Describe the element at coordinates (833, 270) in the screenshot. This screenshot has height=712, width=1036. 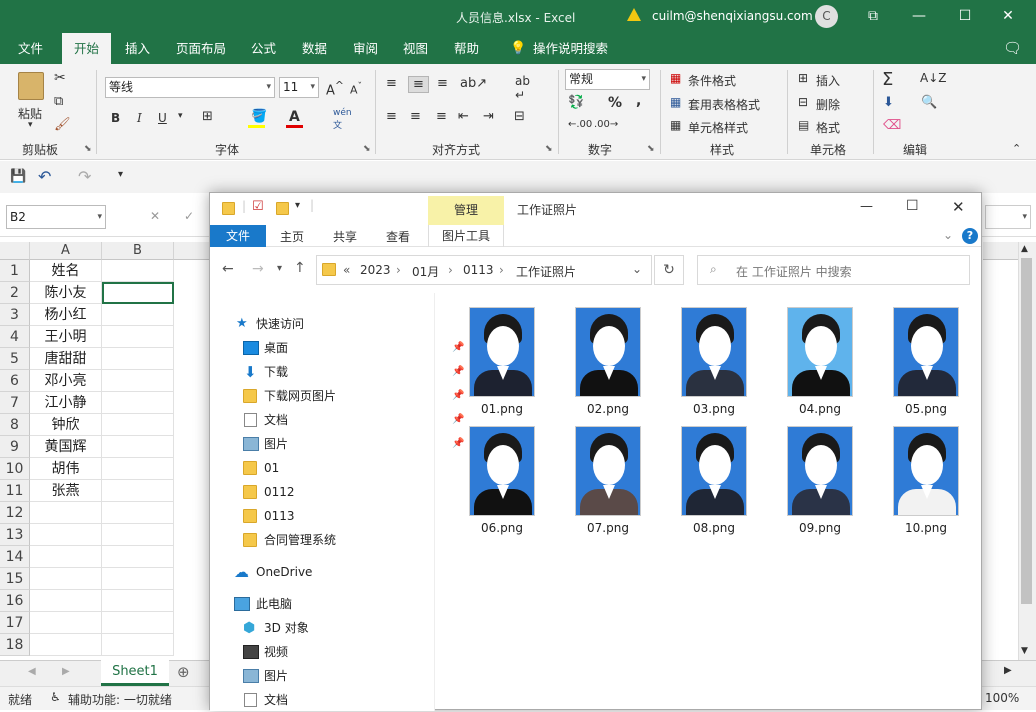
I see `search-box: ⌕ 在 工作证照片 中搜索` at that location.